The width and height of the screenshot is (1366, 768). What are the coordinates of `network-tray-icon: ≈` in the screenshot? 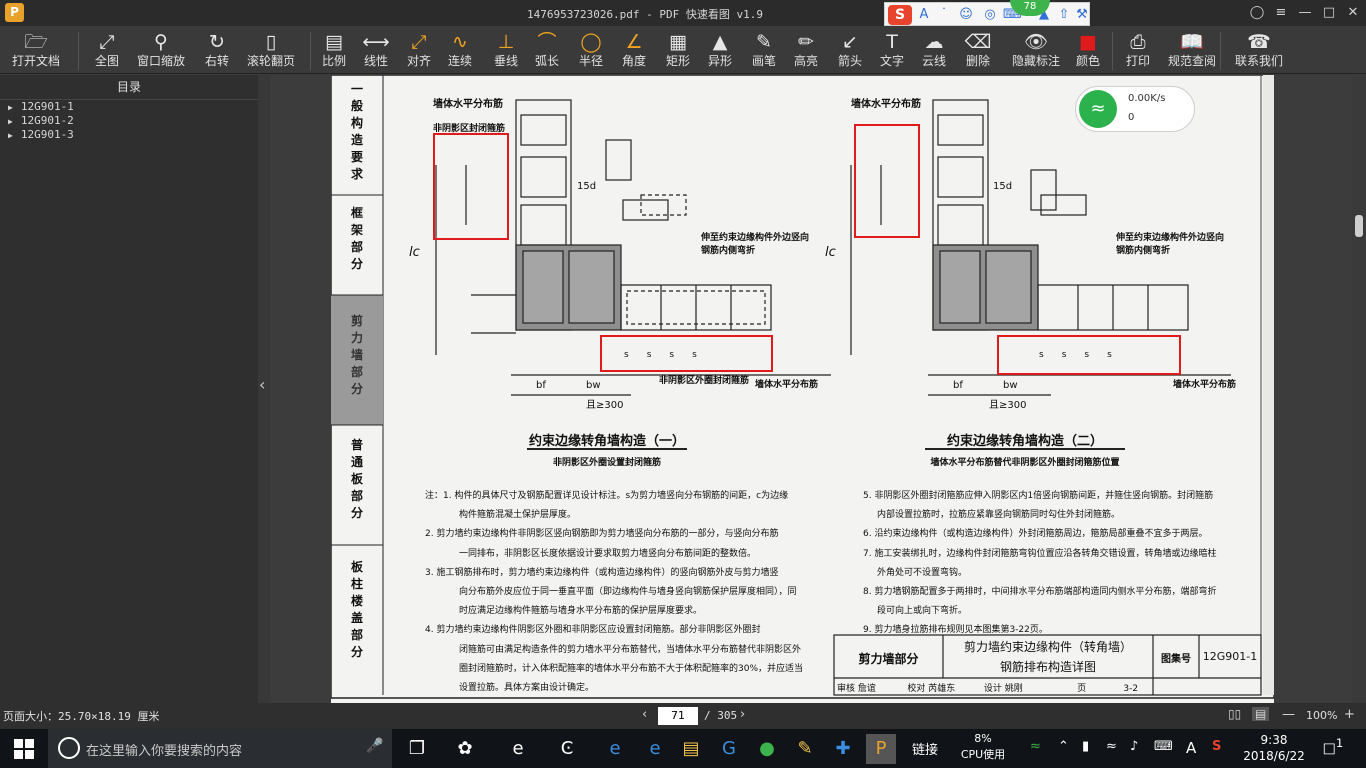 It's located at (1111, 746).